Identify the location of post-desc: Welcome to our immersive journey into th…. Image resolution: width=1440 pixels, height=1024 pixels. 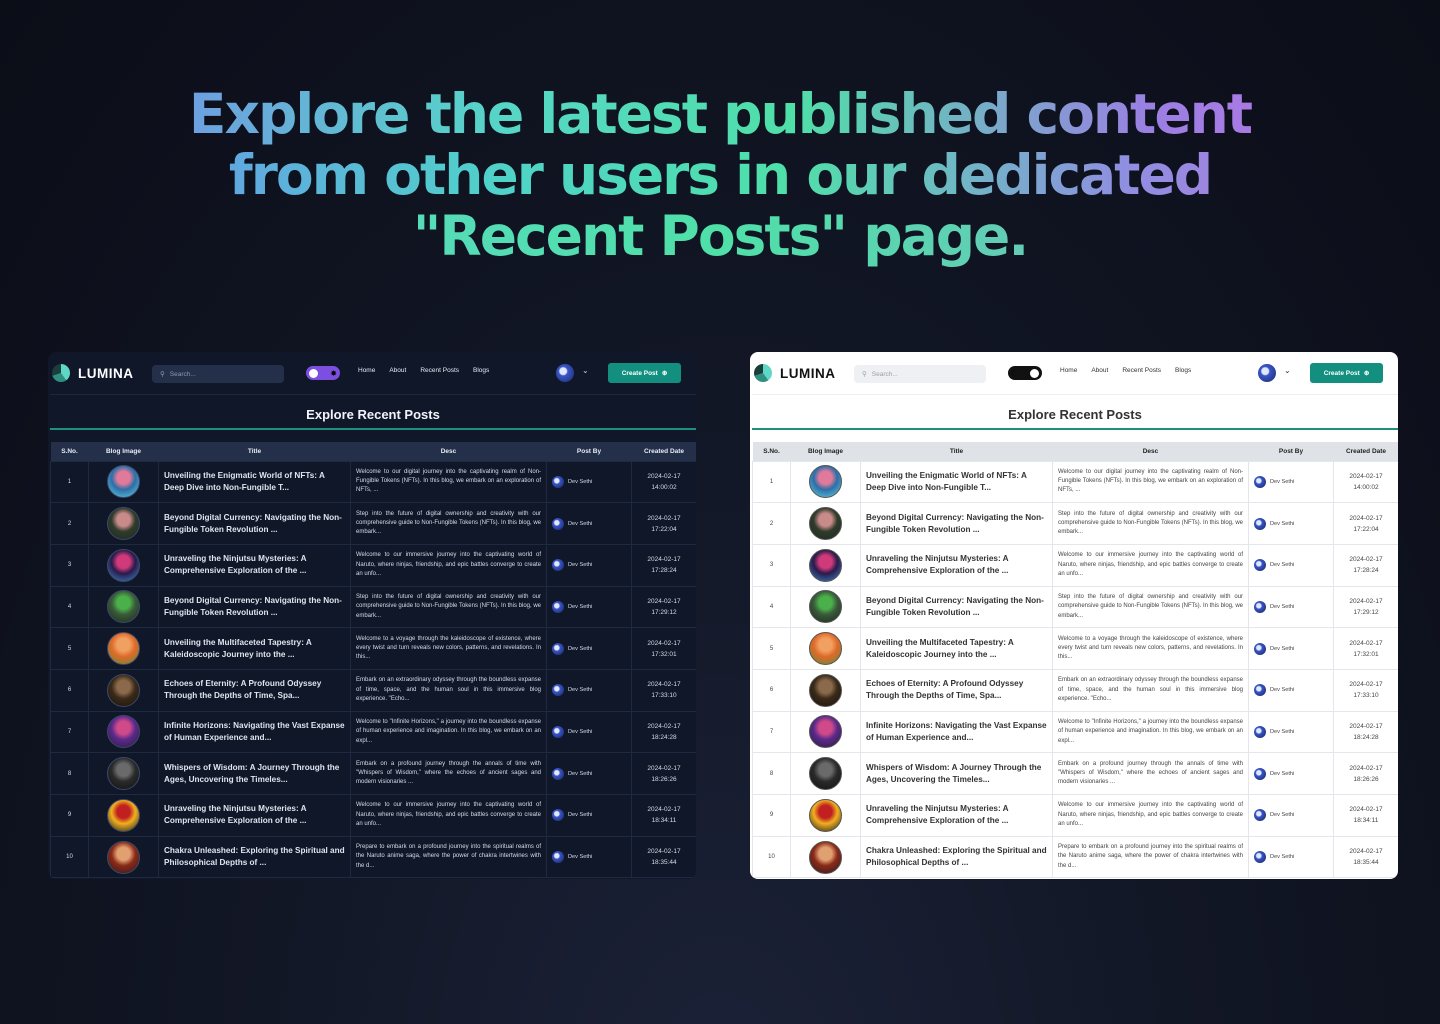
(1150, 814).